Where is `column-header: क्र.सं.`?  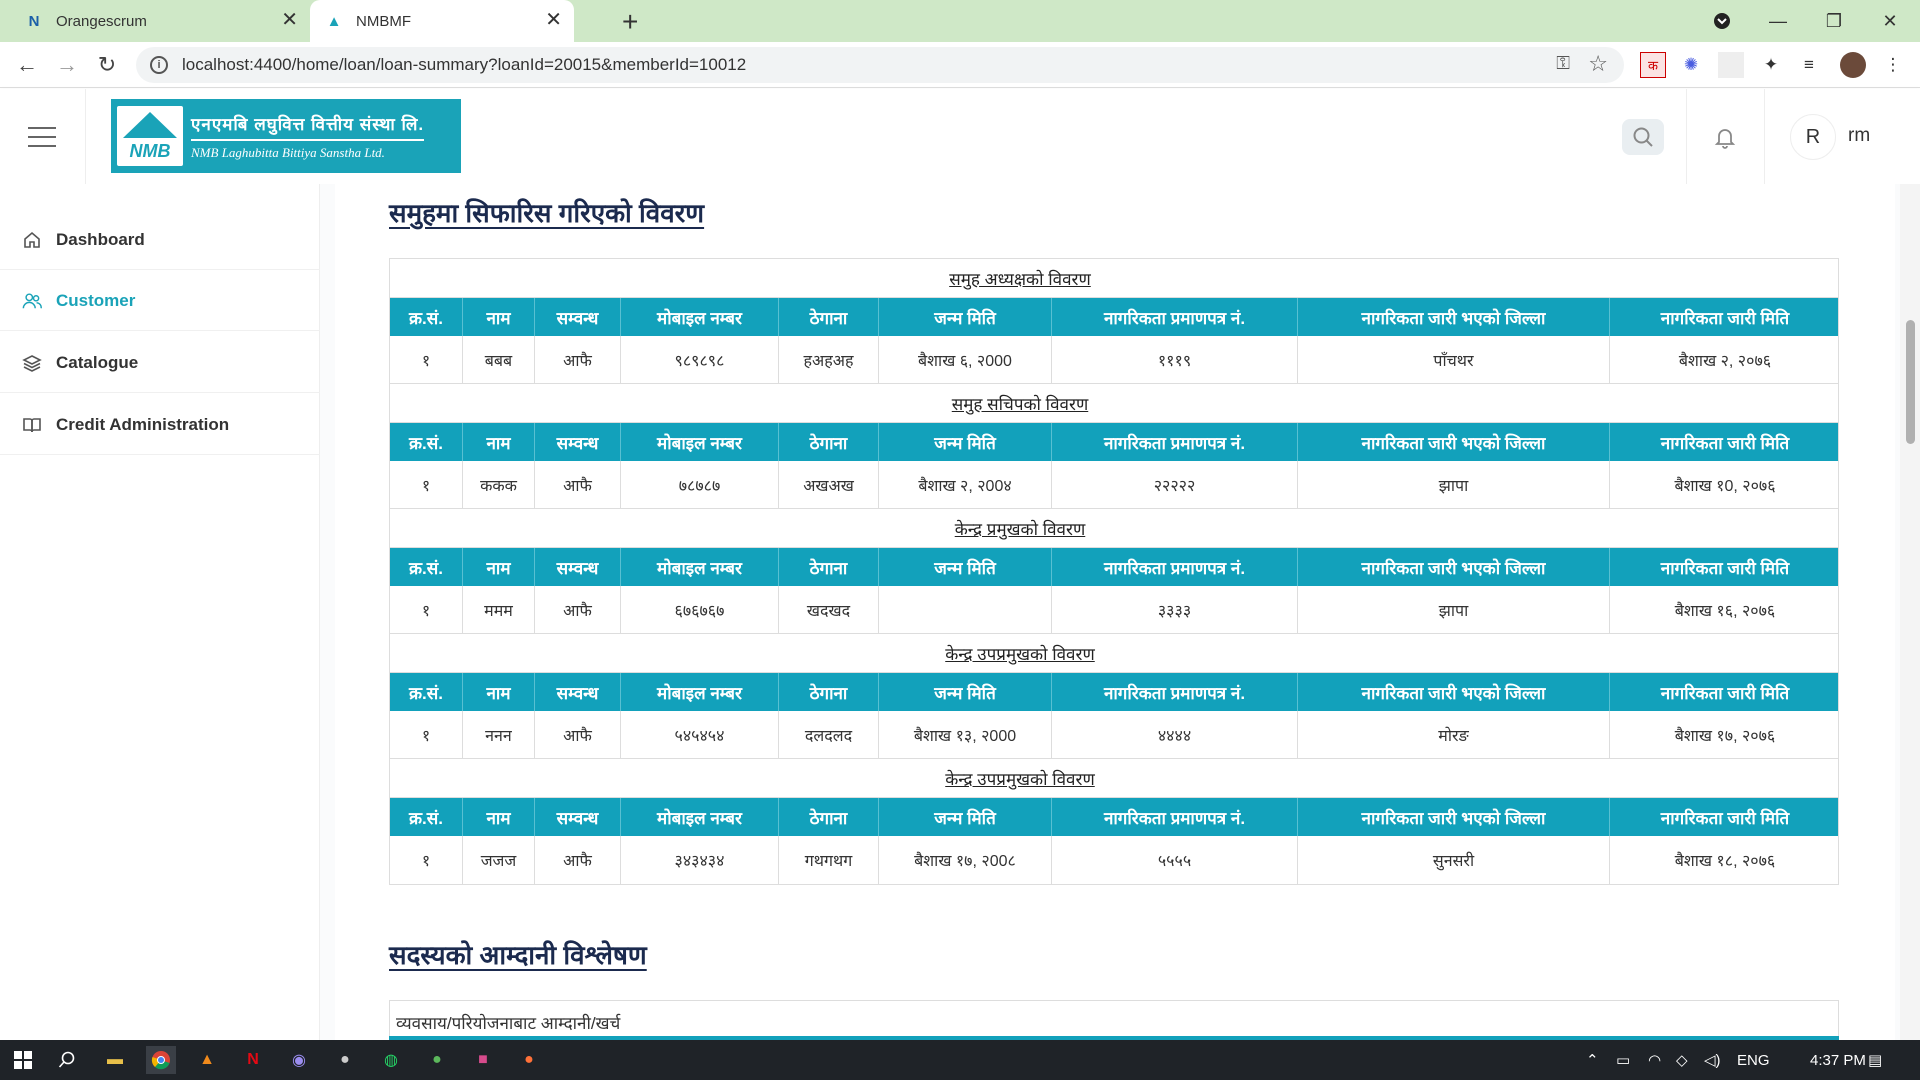
column-header: क्र.सं. is located at coordinates (426, 442).